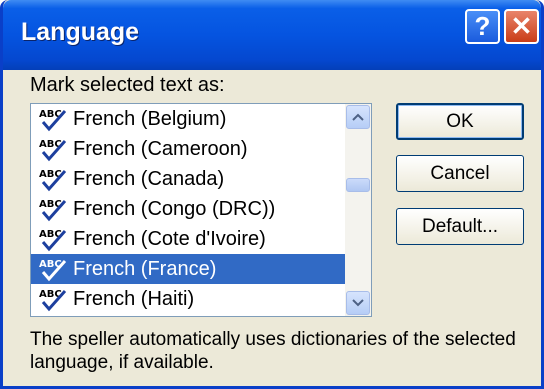  What do you see at coordinates (482, 26) in the screenshot?
I see `help-button: ?` at bounding box center [482, 26].